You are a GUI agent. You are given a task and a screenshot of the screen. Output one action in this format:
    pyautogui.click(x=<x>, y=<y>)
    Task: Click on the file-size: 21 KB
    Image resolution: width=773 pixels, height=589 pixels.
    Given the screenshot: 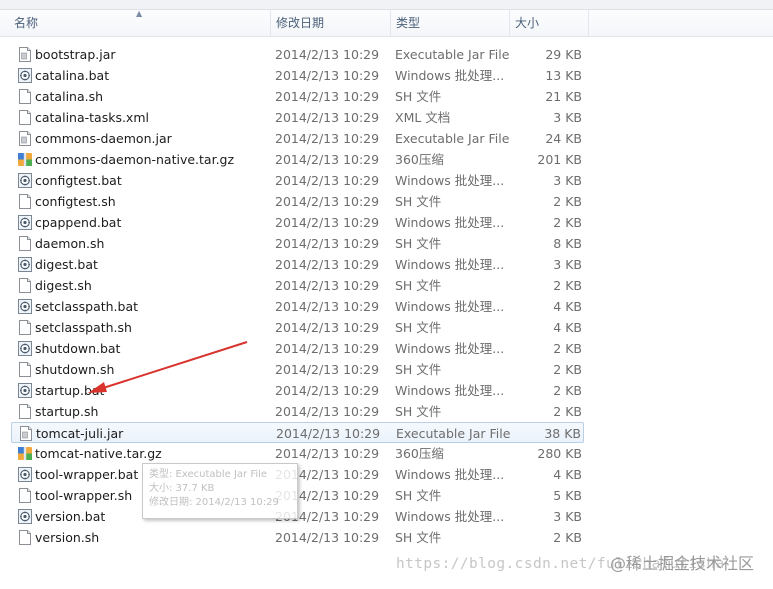 What is the action you would take?
    pyautogui.click(x=563, y=96)
    